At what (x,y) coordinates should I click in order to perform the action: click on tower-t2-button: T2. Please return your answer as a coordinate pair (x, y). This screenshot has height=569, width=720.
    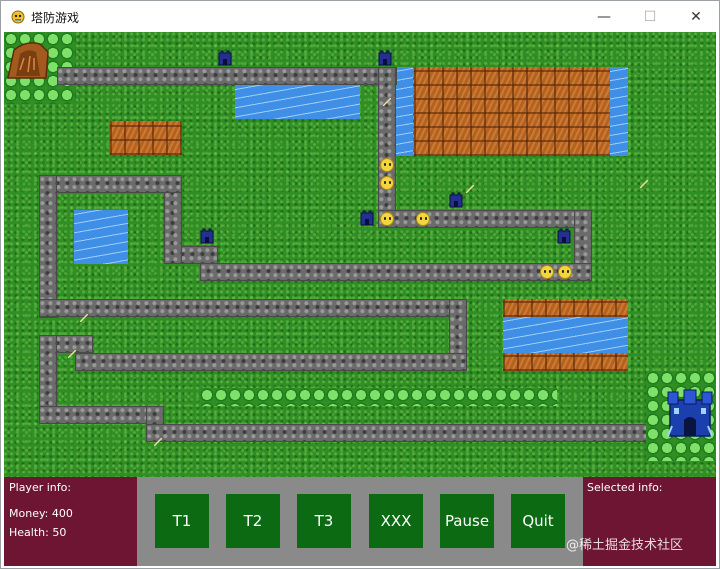
    Looking at the image, I should click on (253, 521).